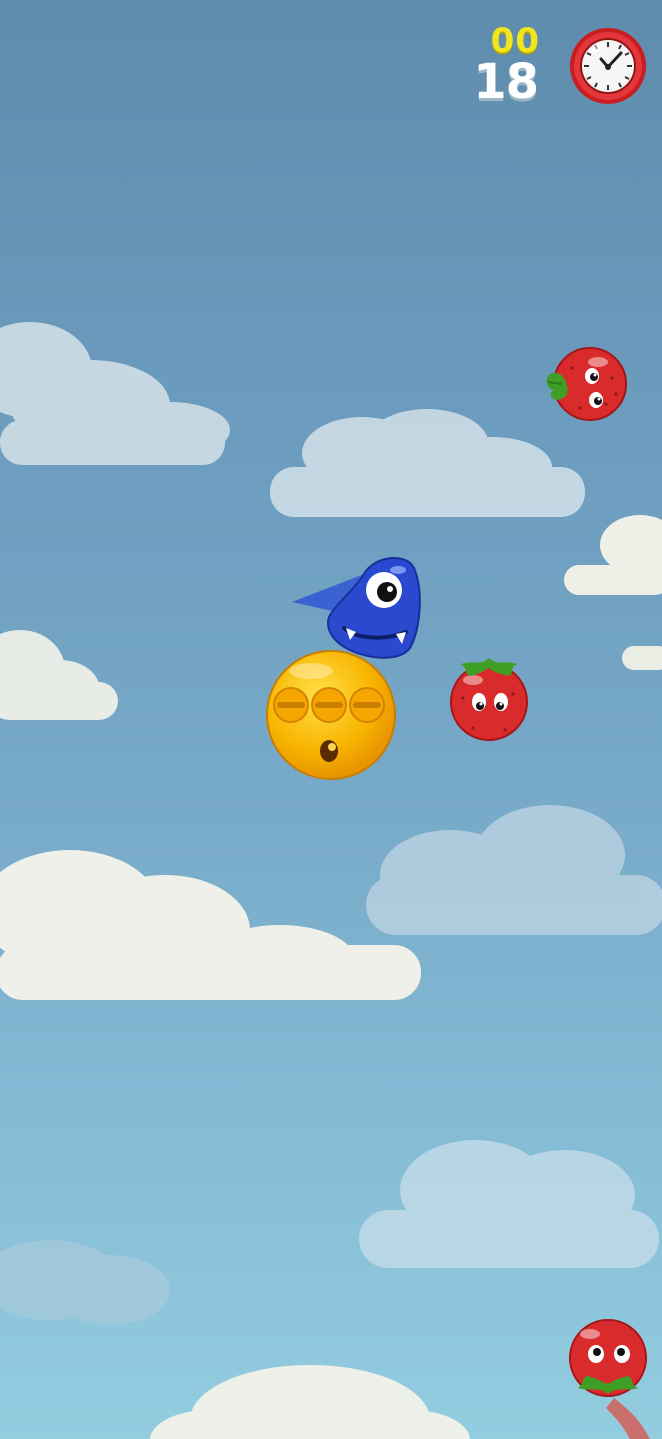 The width and height of the screenshot is (662, 1439). What do you see at coordinates (515, 41) in the screenshot?
I see `coin-counter: 00` at bounding box center [515, 41].